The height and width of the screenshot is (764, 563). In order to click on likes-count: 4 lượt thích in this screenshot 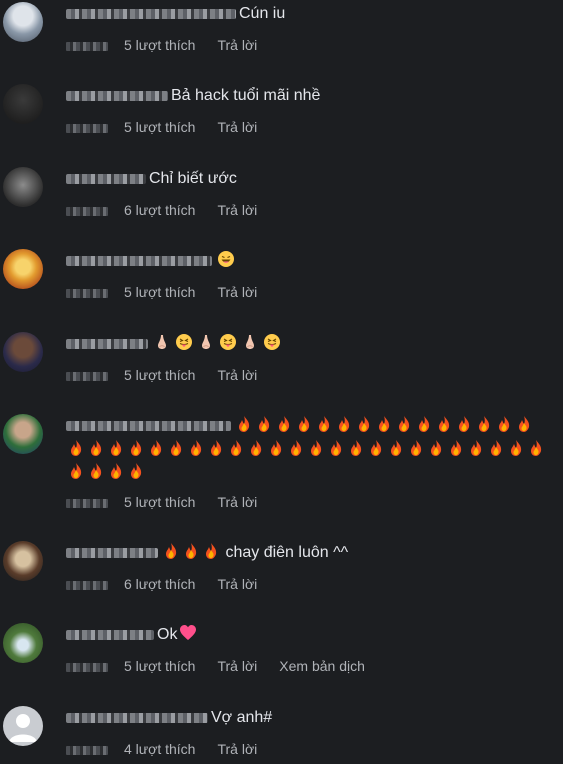, I will do `click(159, 749)`.